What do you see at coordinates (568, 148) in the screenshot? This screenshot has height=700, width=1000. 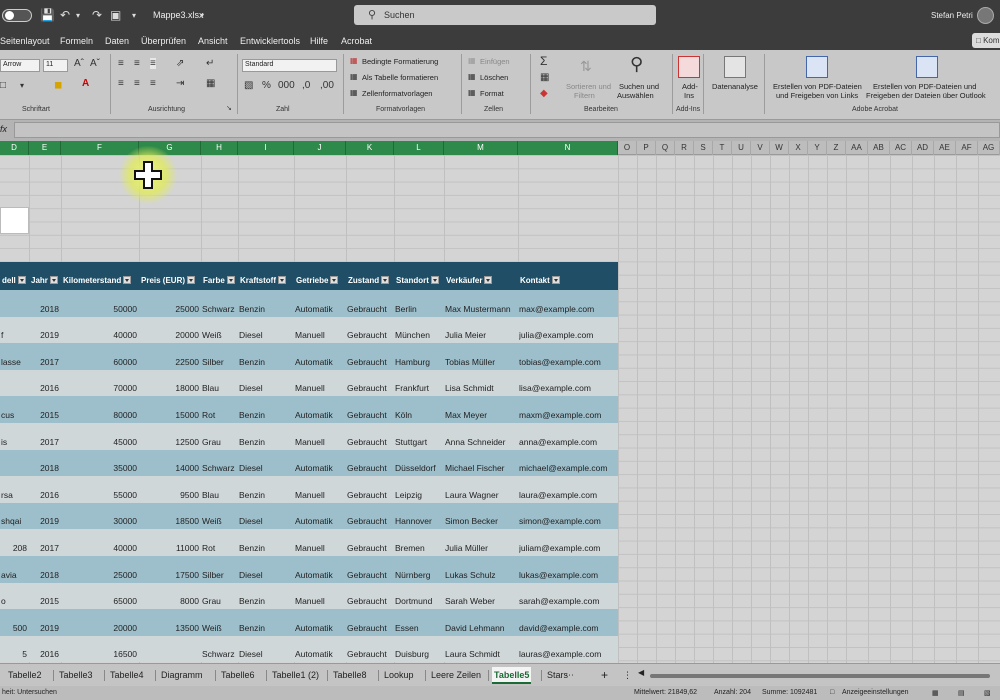 I see `column-header: N` at bounding box center [568, 148].